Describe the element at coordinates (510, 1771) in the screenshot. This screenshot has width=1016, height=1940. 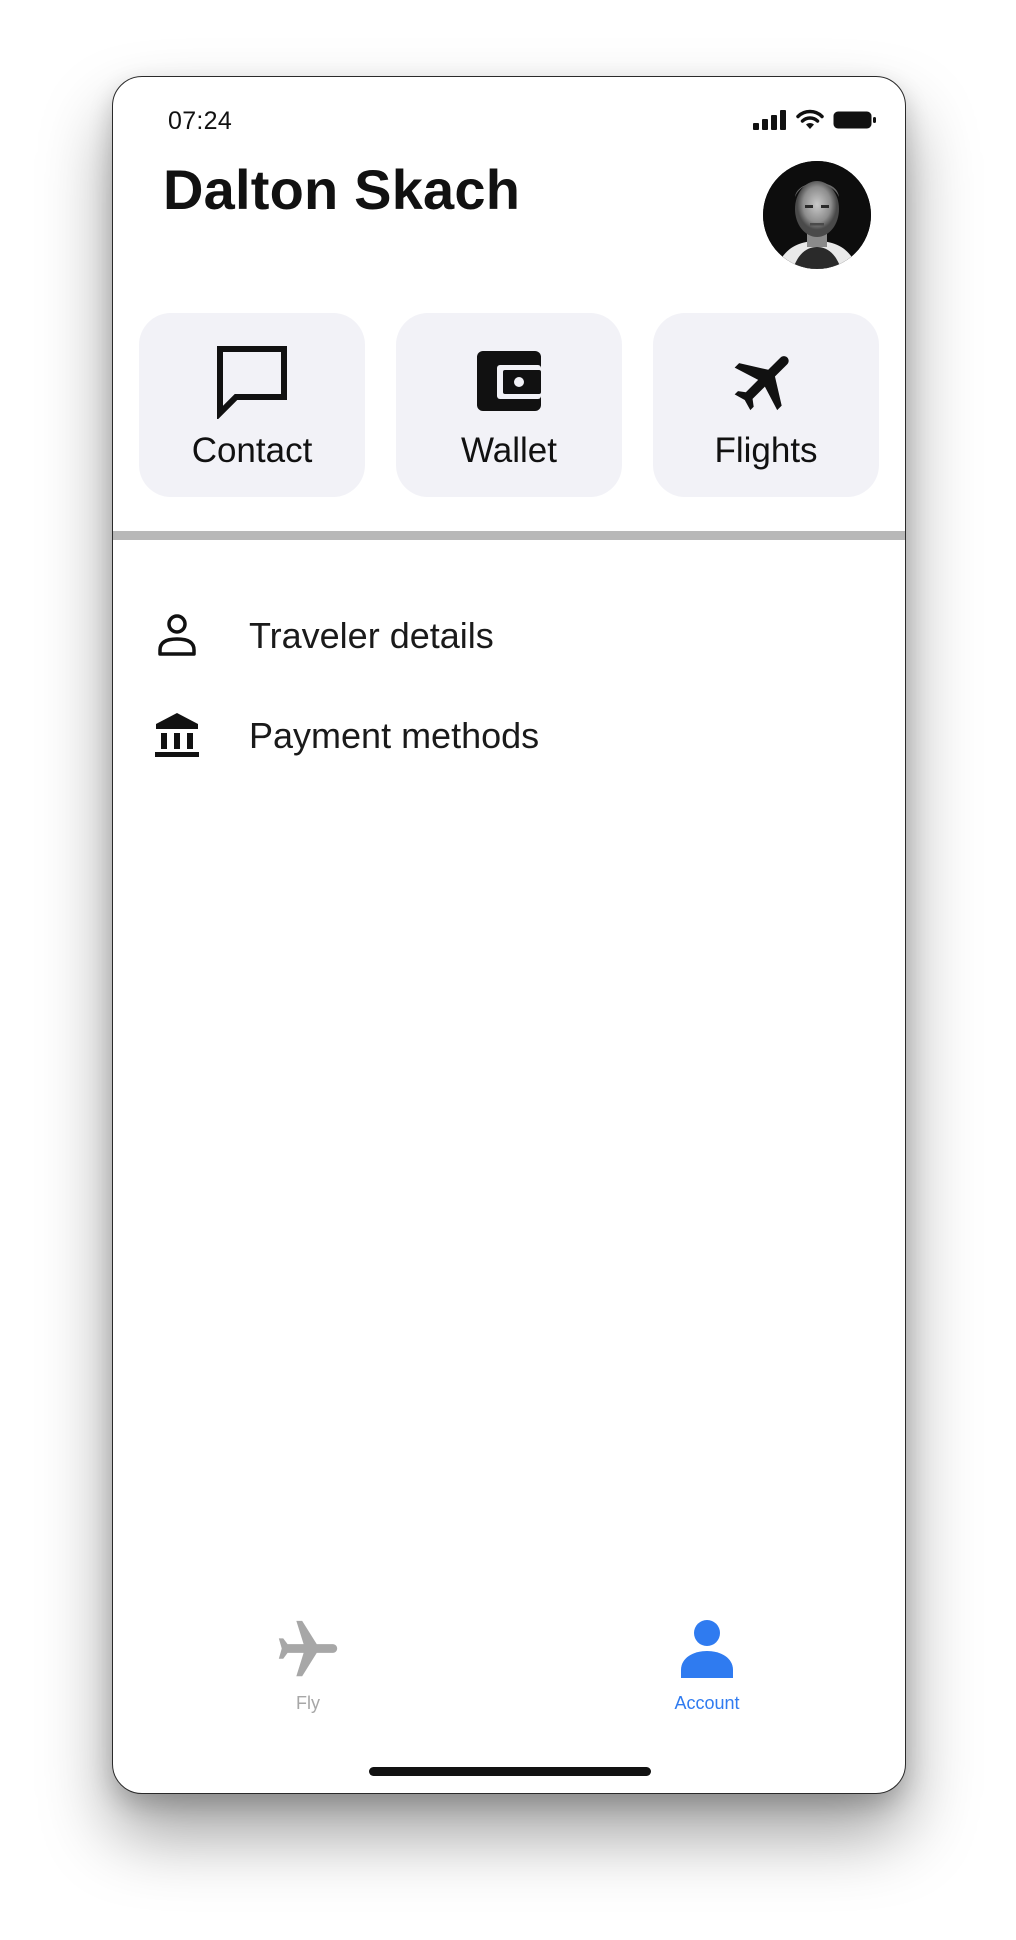
I see `home-indicator` at that location.